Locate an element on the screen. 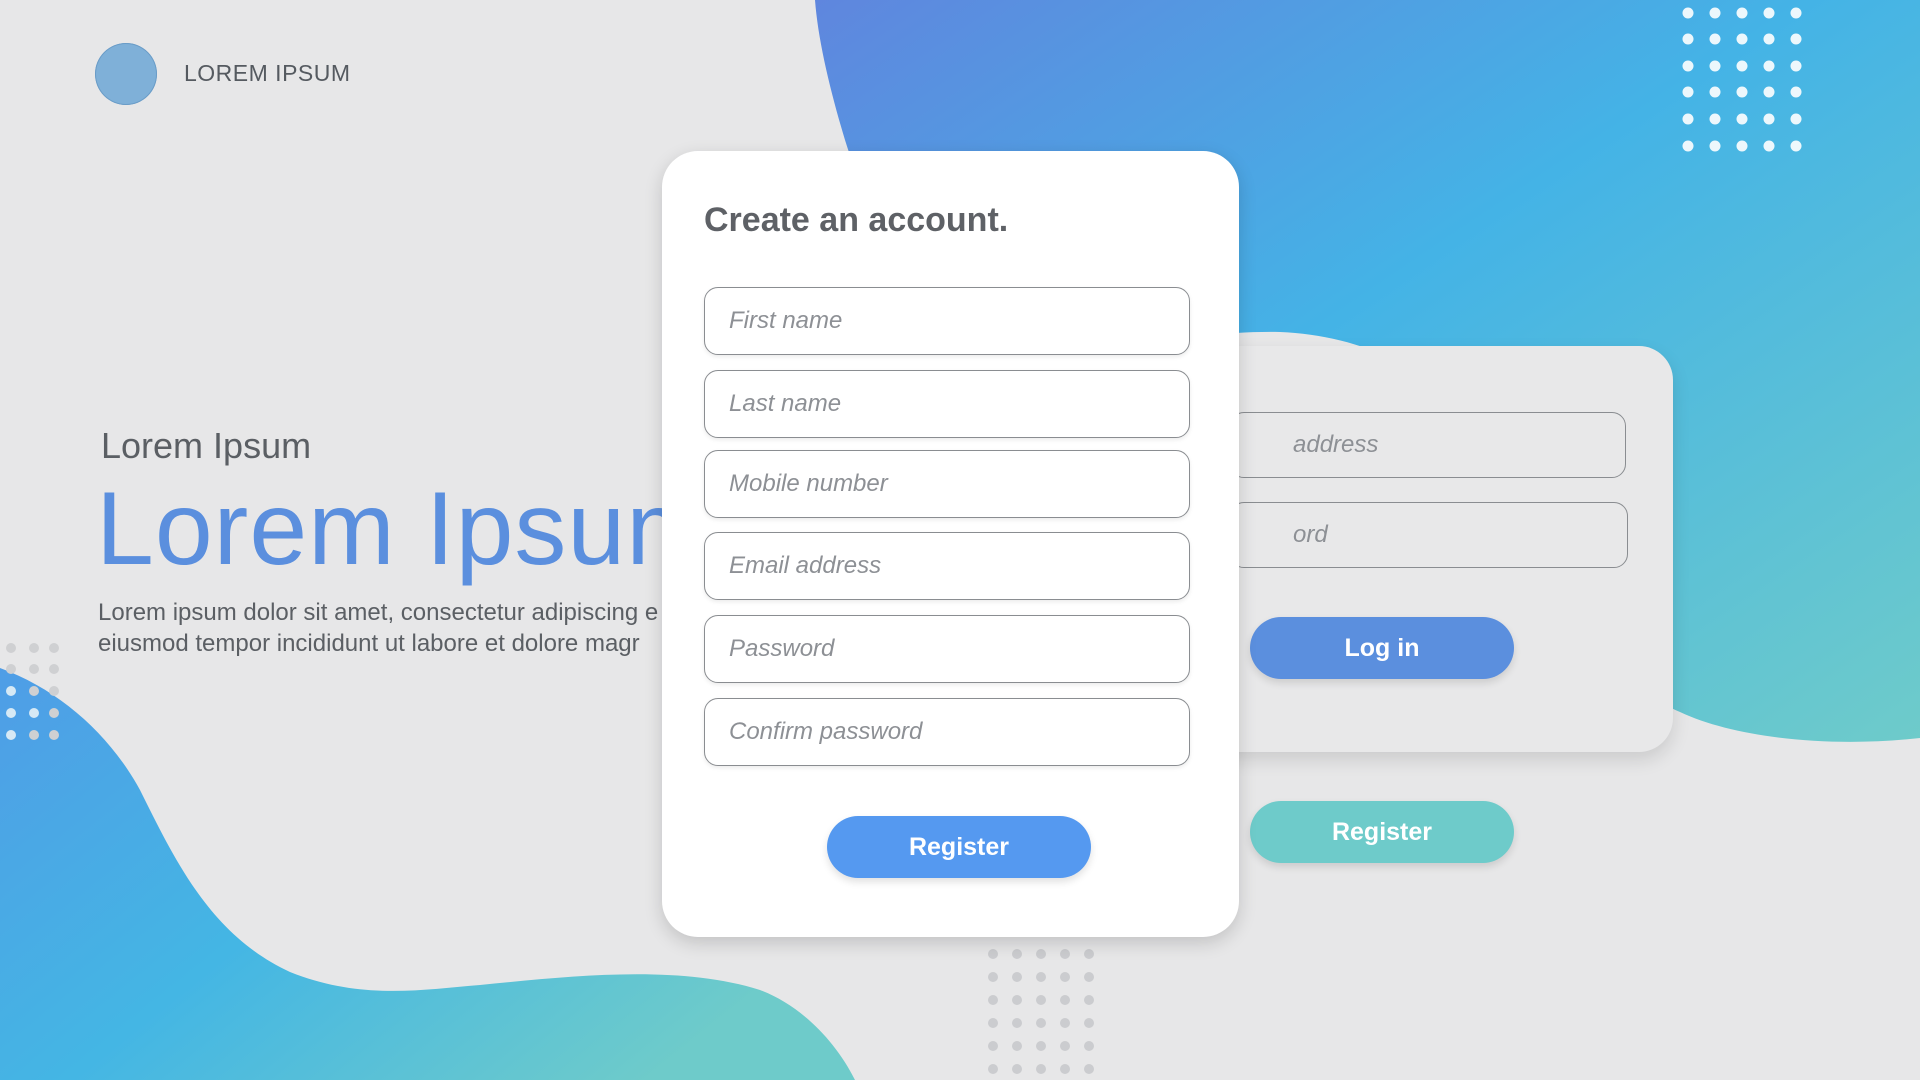  register-submit-button: Register is located at coordinates (959, 847).